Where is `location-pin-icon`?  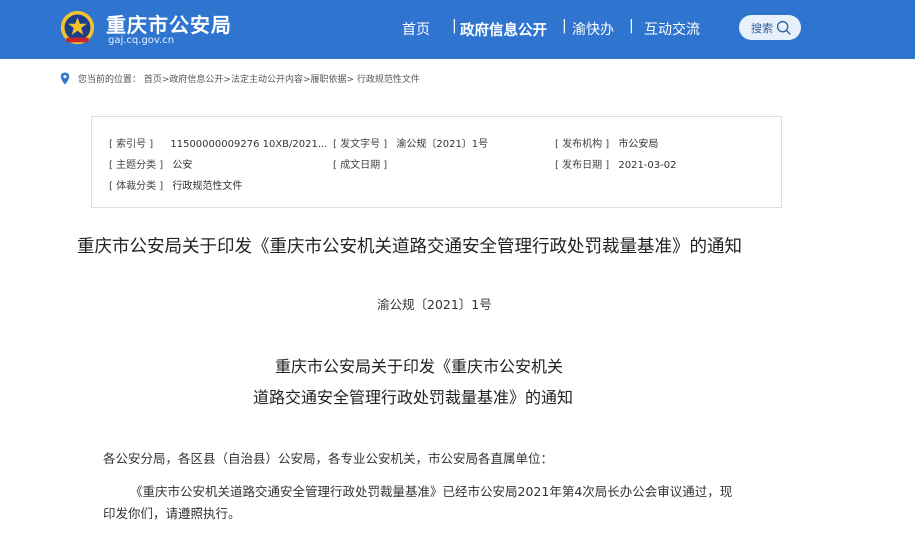 location-pin-icon is located at coordinates (65, 78).